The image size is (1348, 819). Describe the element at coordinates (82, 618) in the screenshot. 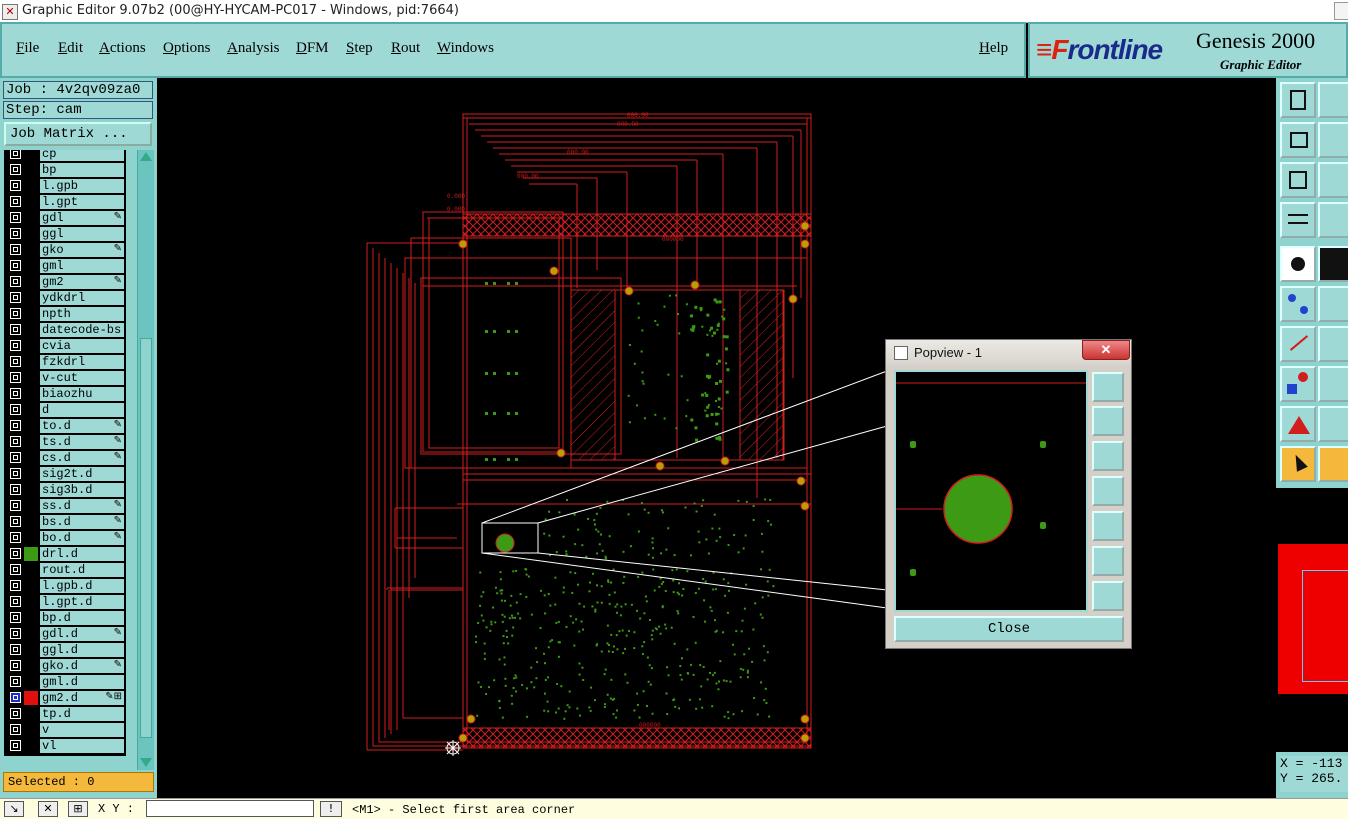

I see `layer-name: bp.d` at that location.